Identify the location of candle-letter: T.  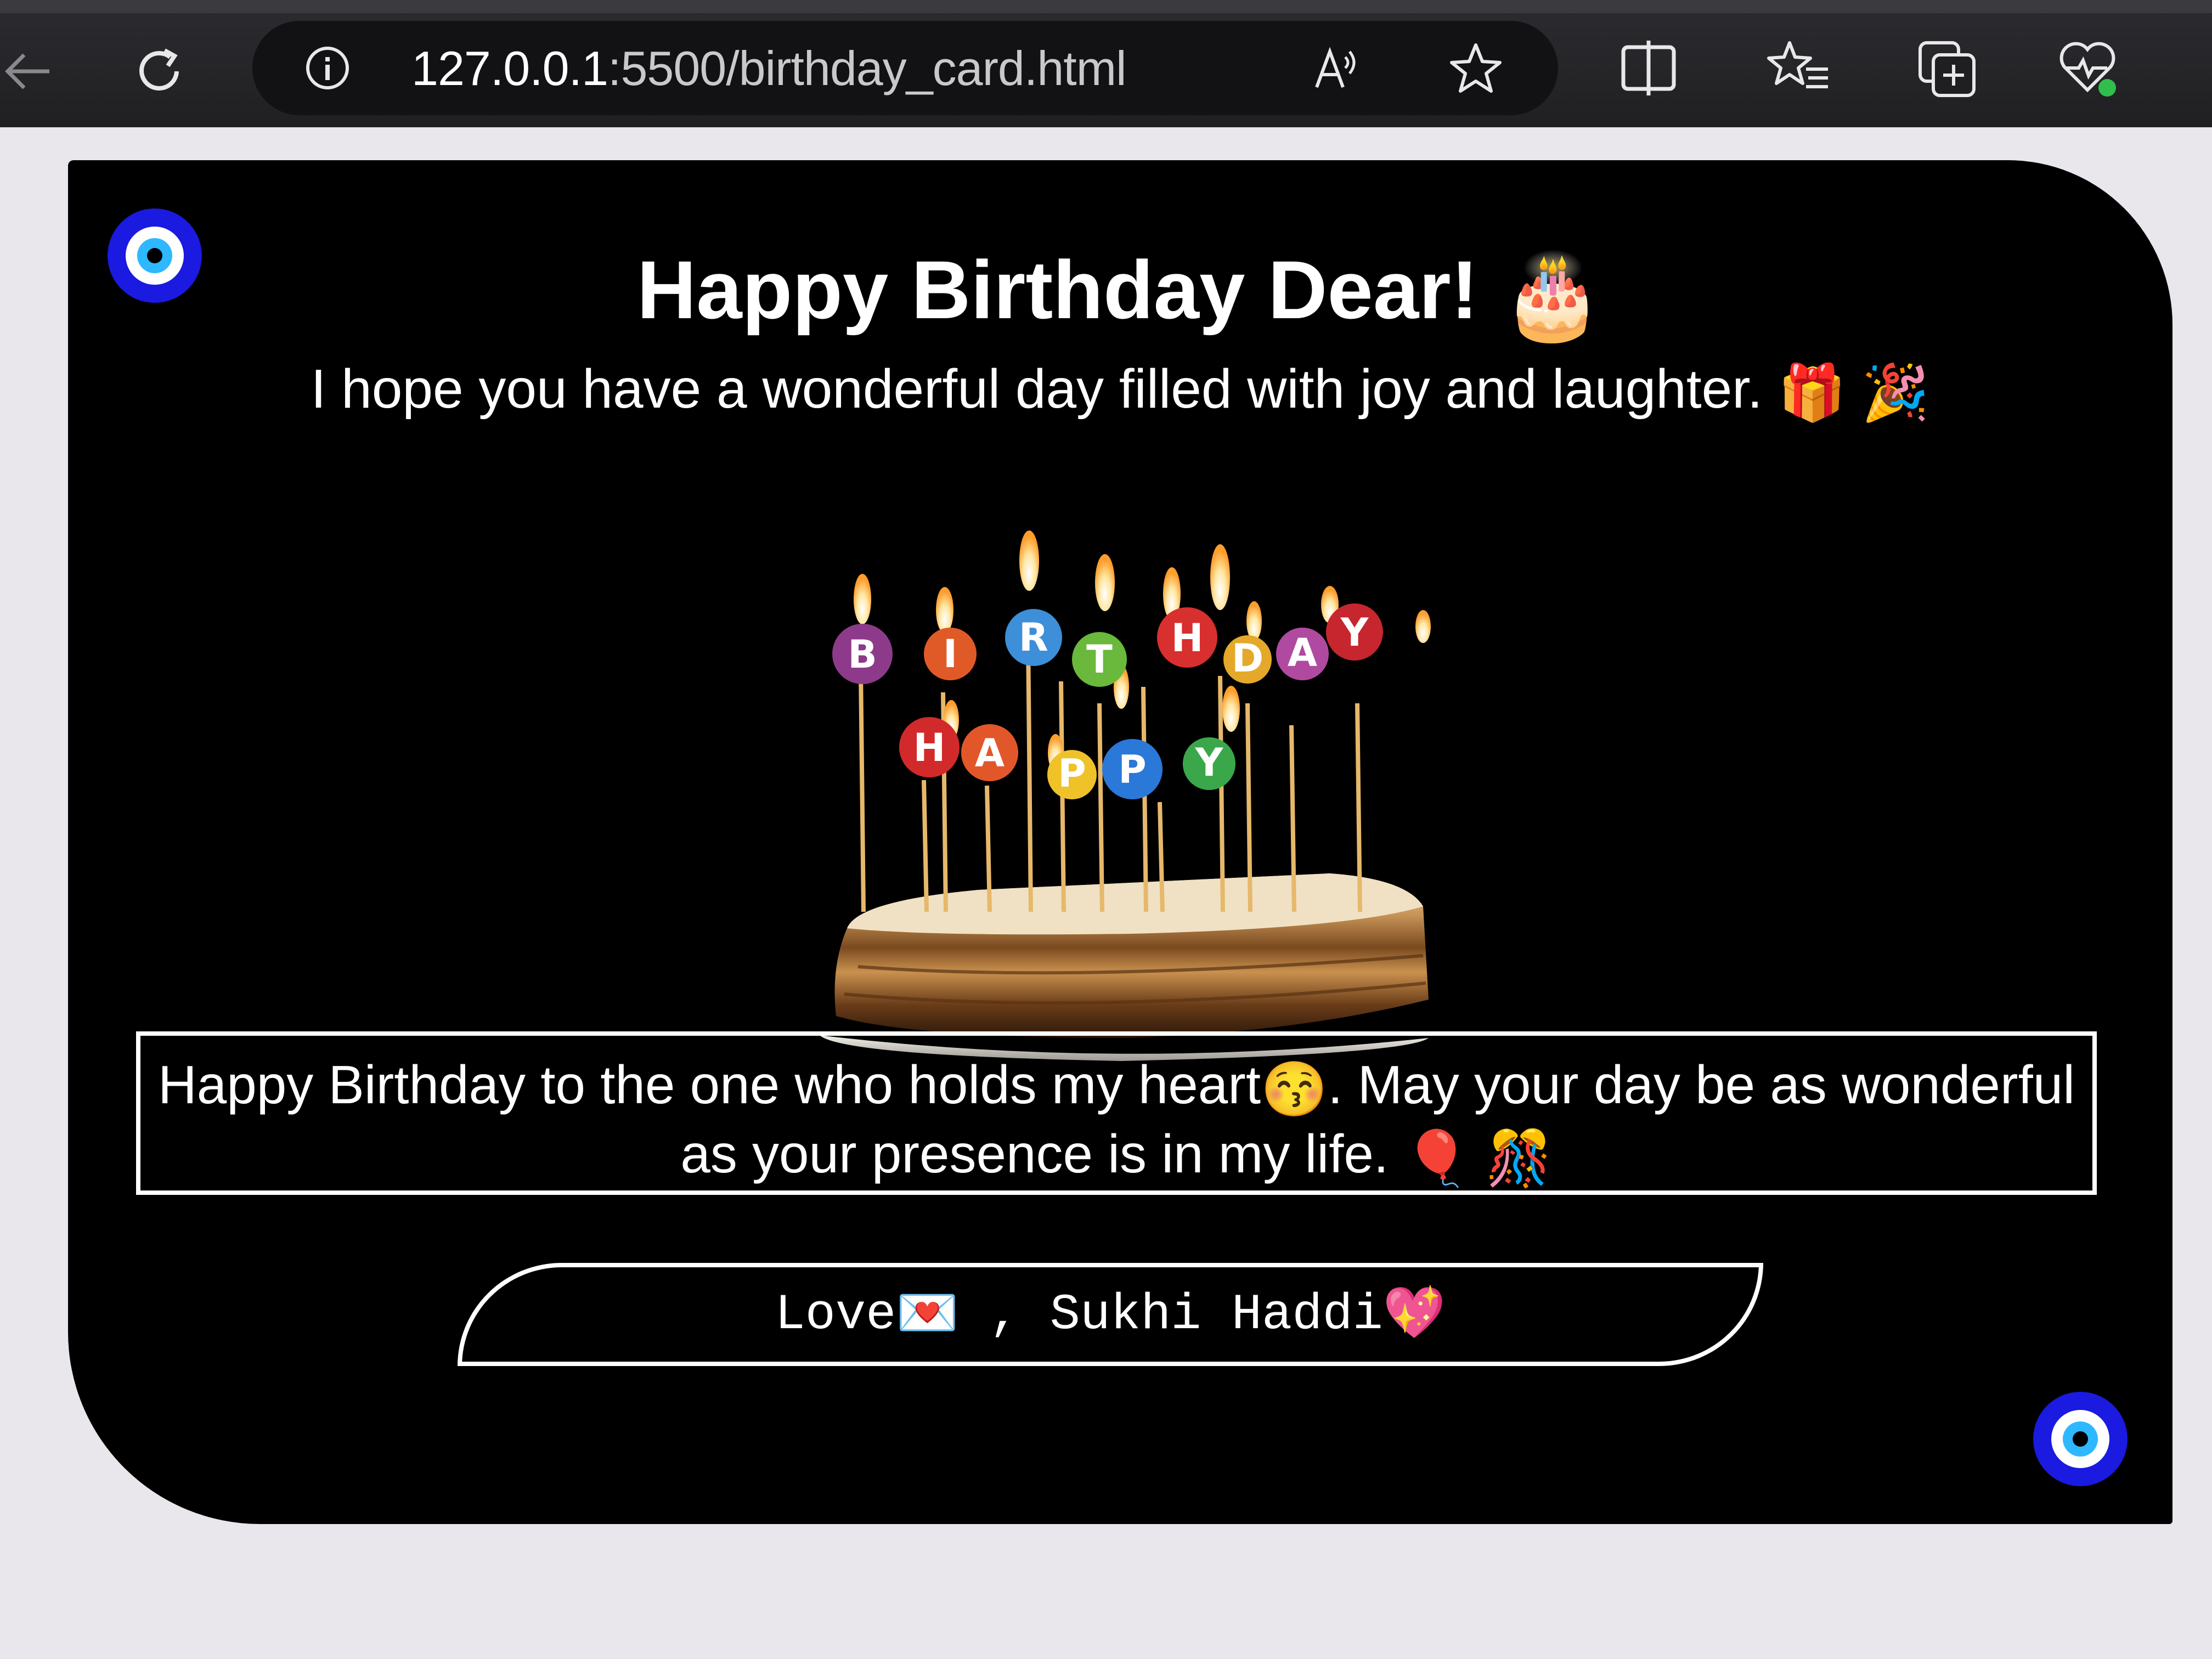
(1099, 660).